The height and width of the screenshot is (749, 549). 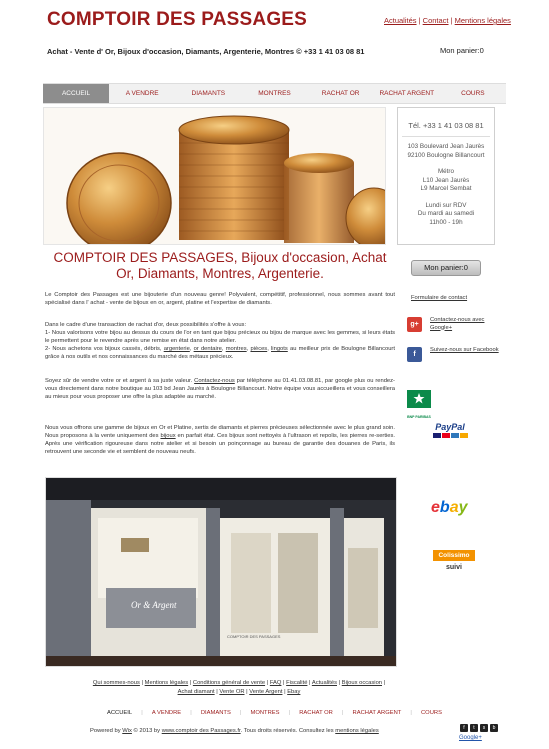 What do you see at coordinates (446, 125) in the screenshot?
I see `info-phone: Tél. +33 1 41 03 08 81` at bounding box center [446, 125].